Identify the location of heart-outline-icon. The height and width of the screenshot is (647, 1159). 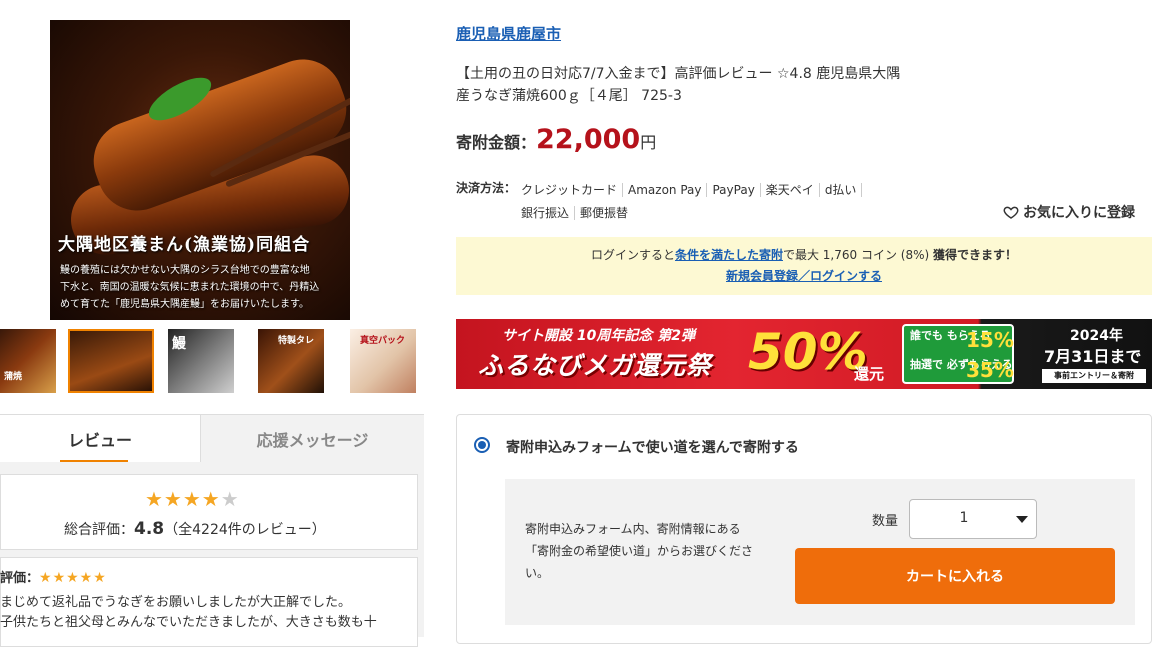
(1011, 212).